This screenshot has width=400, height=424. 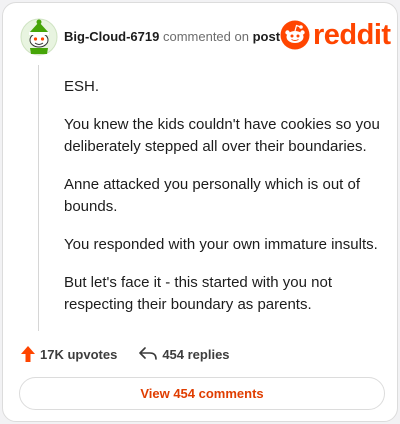 I want to click on reddit-logo: reddit, so click(x=335, y=35).